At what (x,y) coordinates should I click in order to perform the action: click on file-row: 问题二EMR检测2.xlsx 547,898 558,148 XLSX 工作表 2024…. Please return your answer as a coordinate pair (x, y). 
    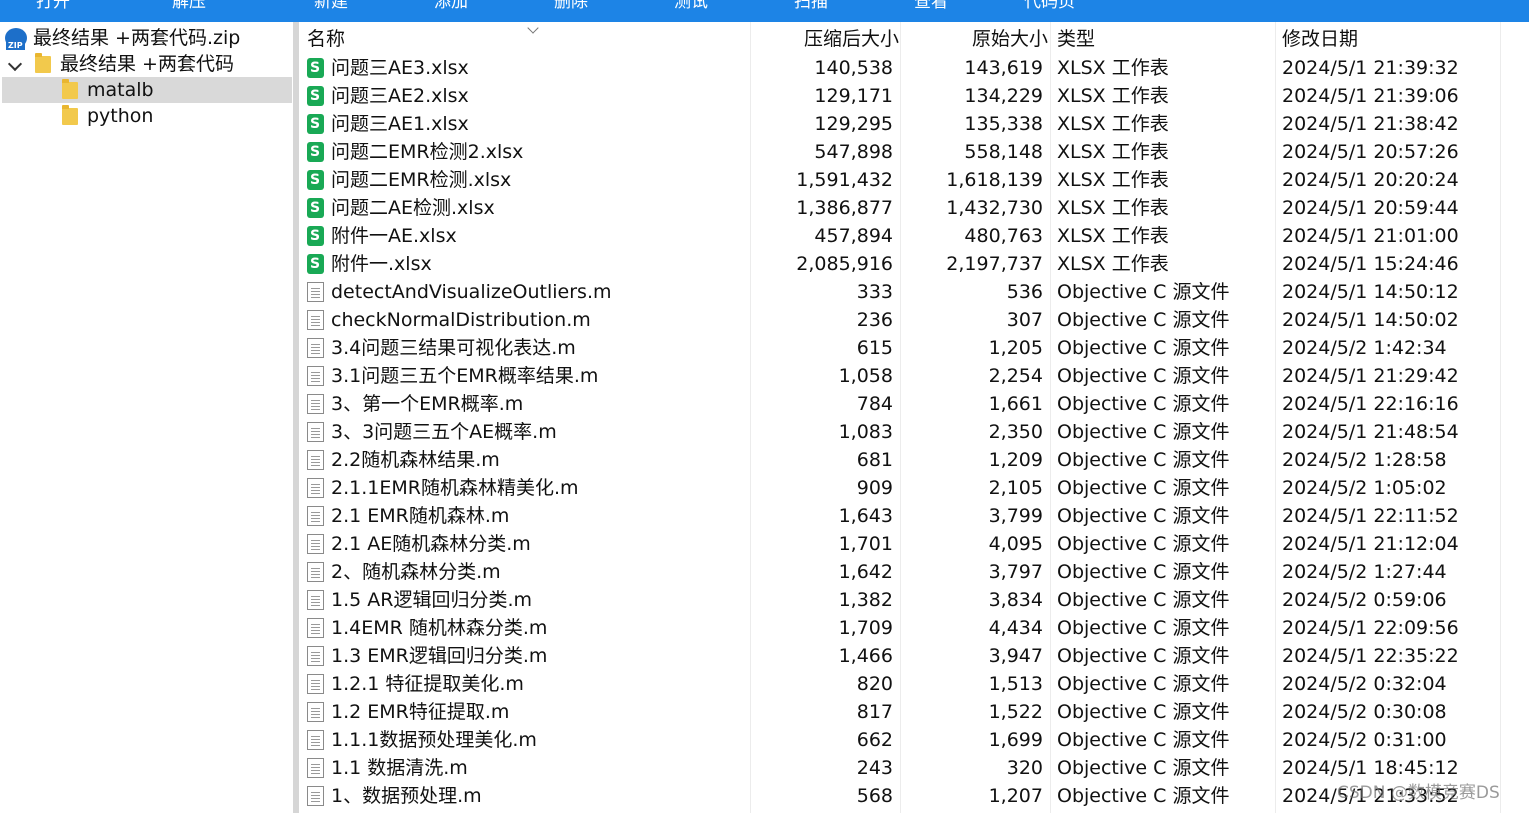
    Looking at the image, I should click on (914, 152).